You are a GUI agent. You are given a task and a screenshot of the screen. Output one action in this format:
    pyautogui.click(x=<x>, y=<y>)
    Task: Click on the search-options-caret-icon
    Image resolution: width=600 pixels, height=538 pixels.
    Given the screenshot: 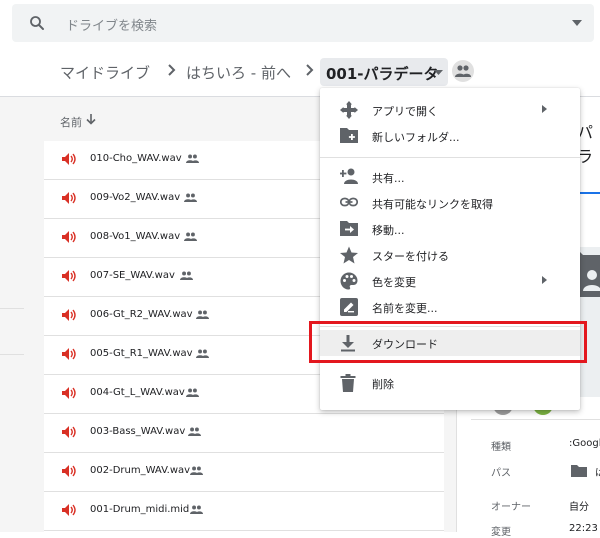 What is the action you would take?
    pyautogui.click(x=577, y=23)
    